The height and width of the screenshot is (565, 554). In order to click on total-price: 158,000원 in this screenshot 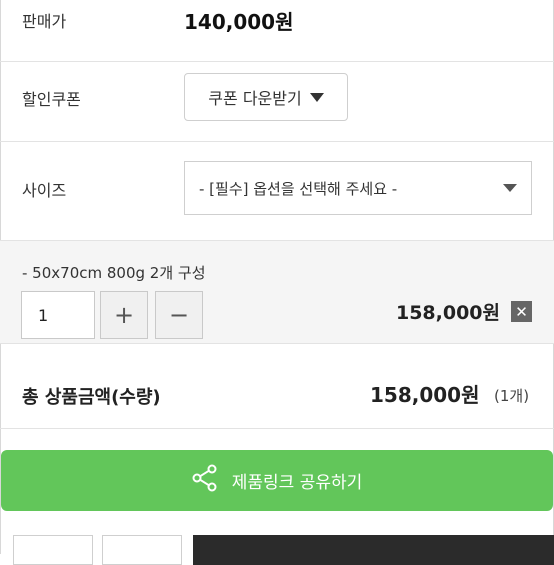, I will do `click(425, 395)`.